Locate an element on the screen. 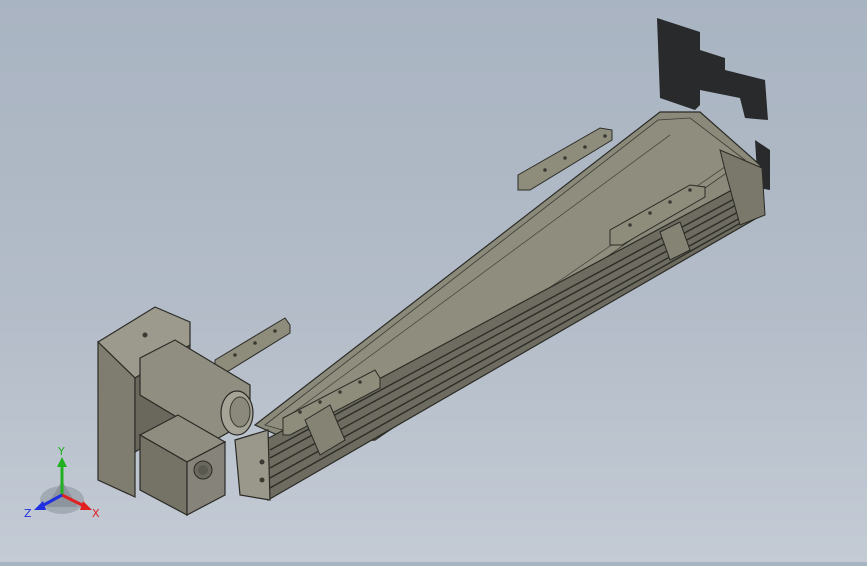 The image size is (867, 566). end-cap-near is located at coordinates (252, 465).